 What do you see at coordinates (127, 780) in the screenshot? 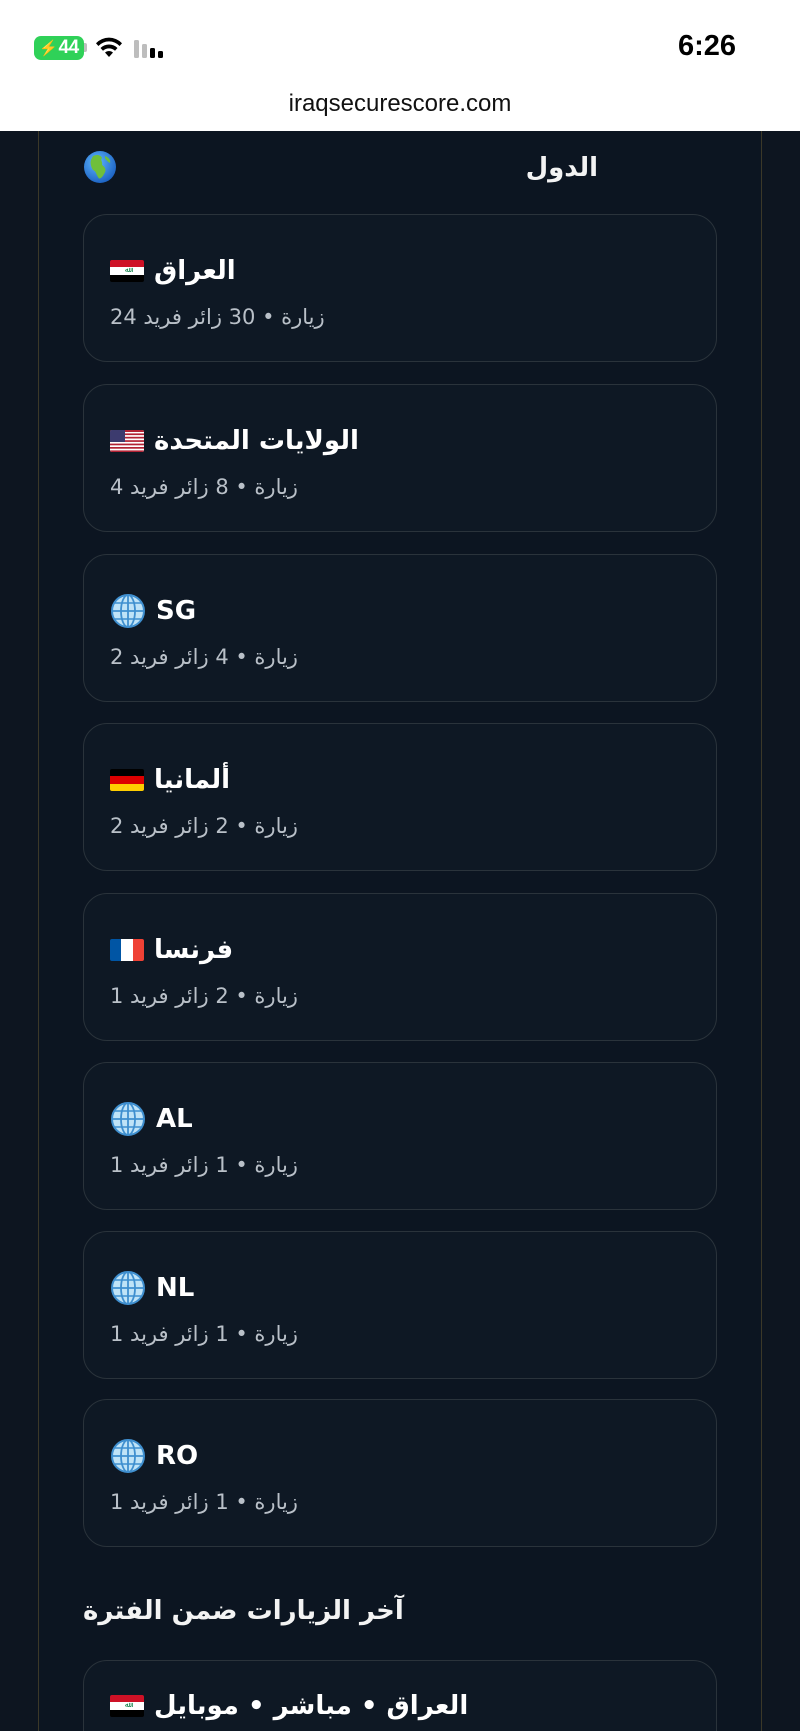
I see `flag-germany-icon` at bounding box center [127, 780].